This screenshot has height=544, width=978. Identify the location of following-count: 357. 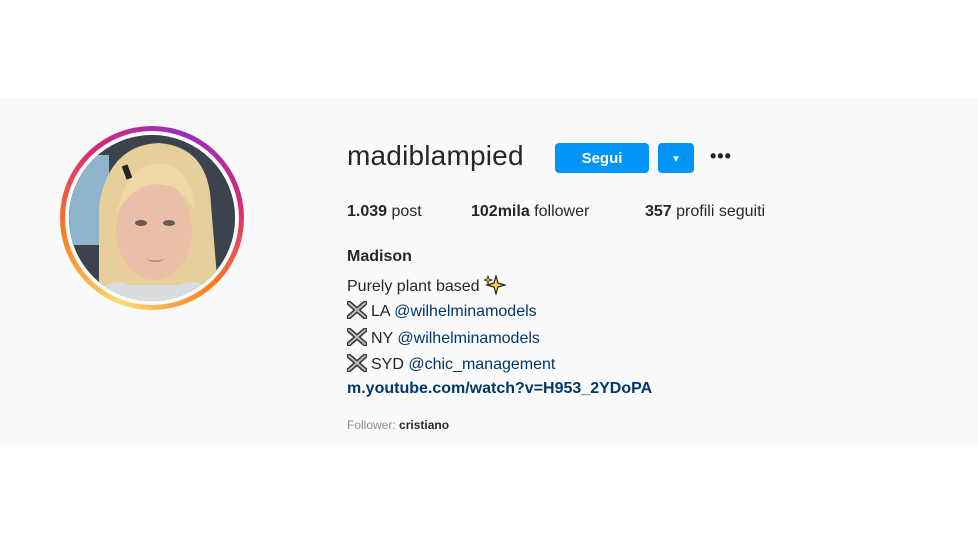
(658, 211).